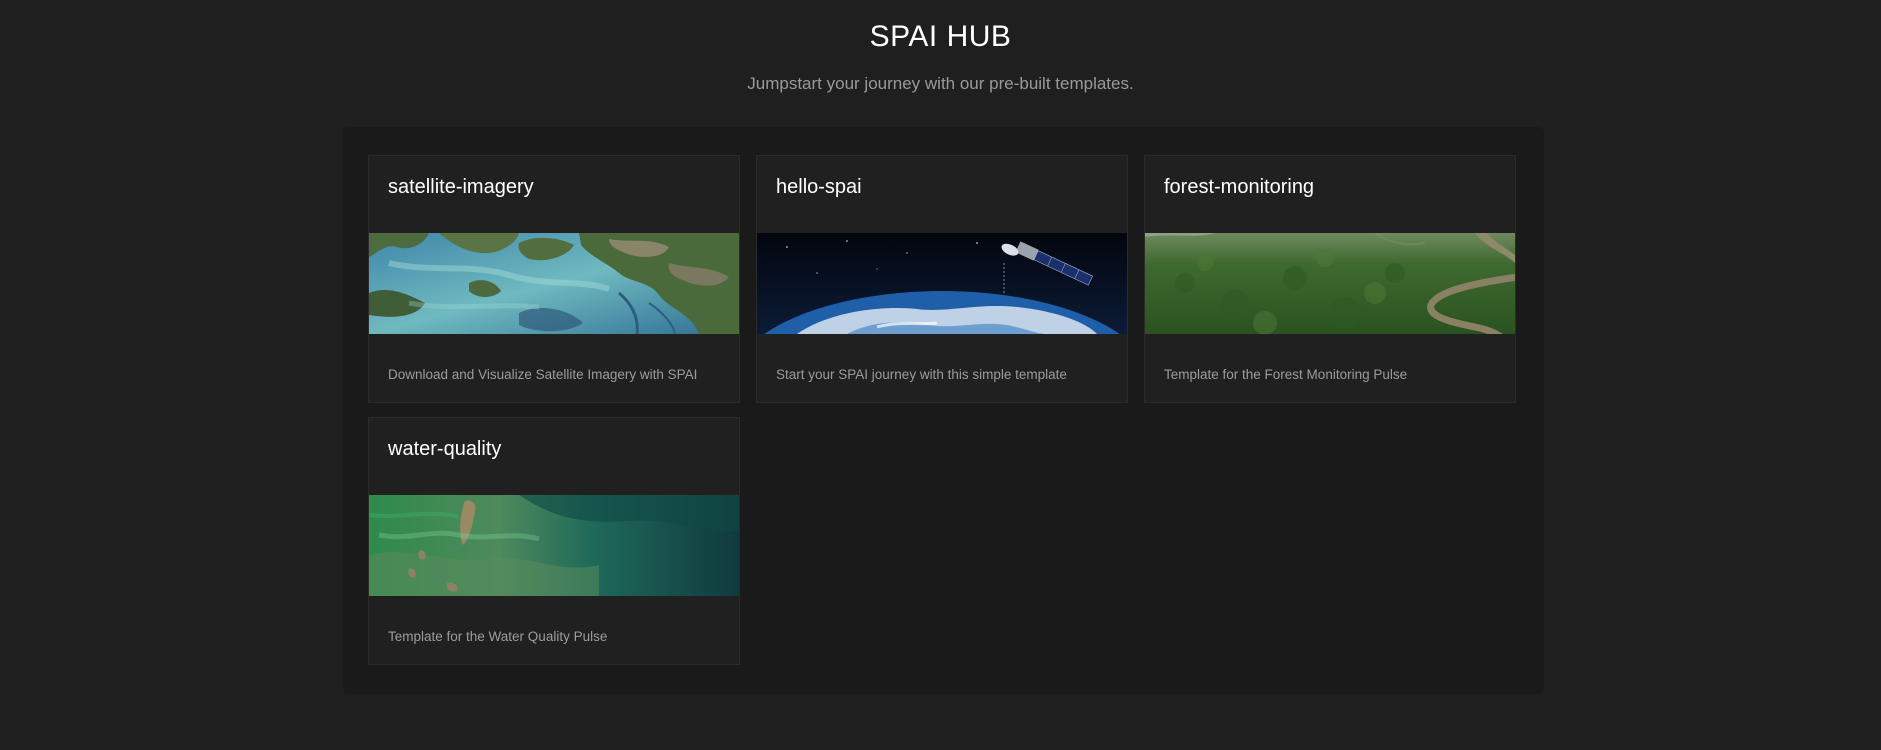 The height and width of the screenshot is (750, 1881). I want to click on template-card-title: hello-spai, so click(819, 187).